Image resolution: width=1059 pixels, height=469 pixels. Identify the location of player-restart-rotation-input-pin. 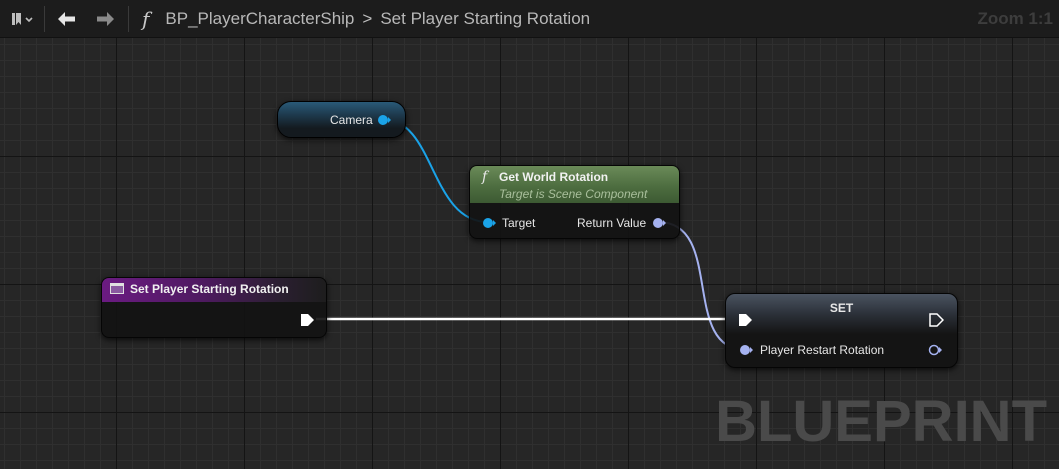
(746, 350).